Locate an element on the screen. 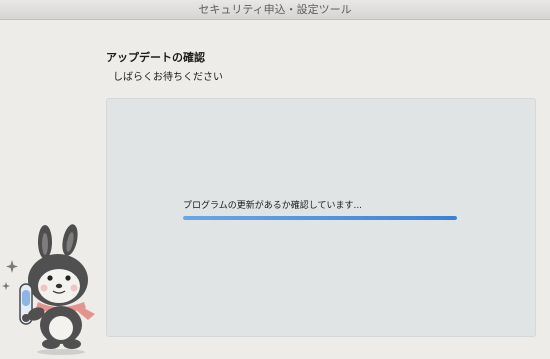 This screenshot has width=550, height=359. progress-bar is located at coordinates (320, 218).